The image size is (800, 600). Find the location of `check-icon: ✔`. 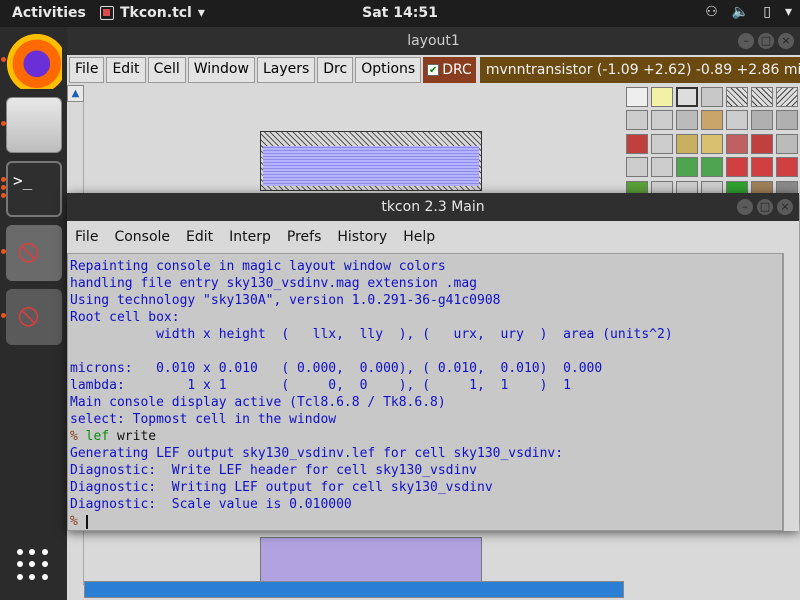

check-icon: ✔ is located at coordinates (433, 70).